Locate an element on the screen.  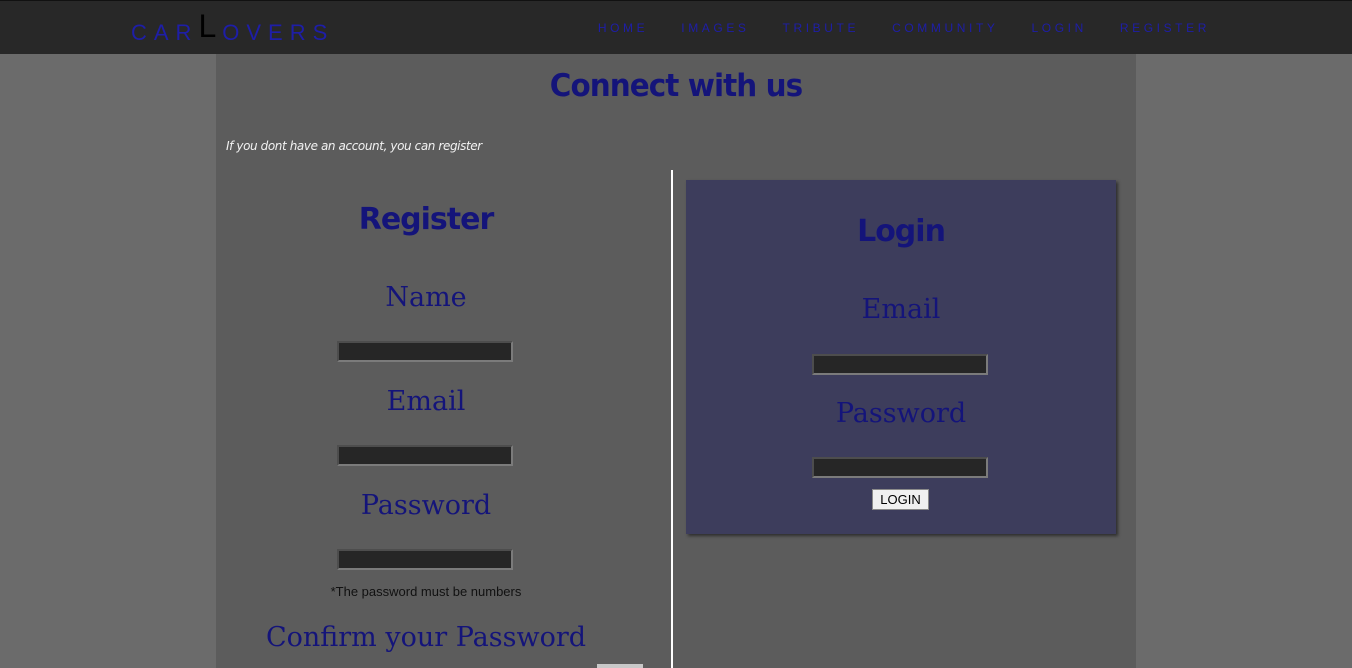
password-hint: *The password must be numbers is located at coordinates (426, 591).